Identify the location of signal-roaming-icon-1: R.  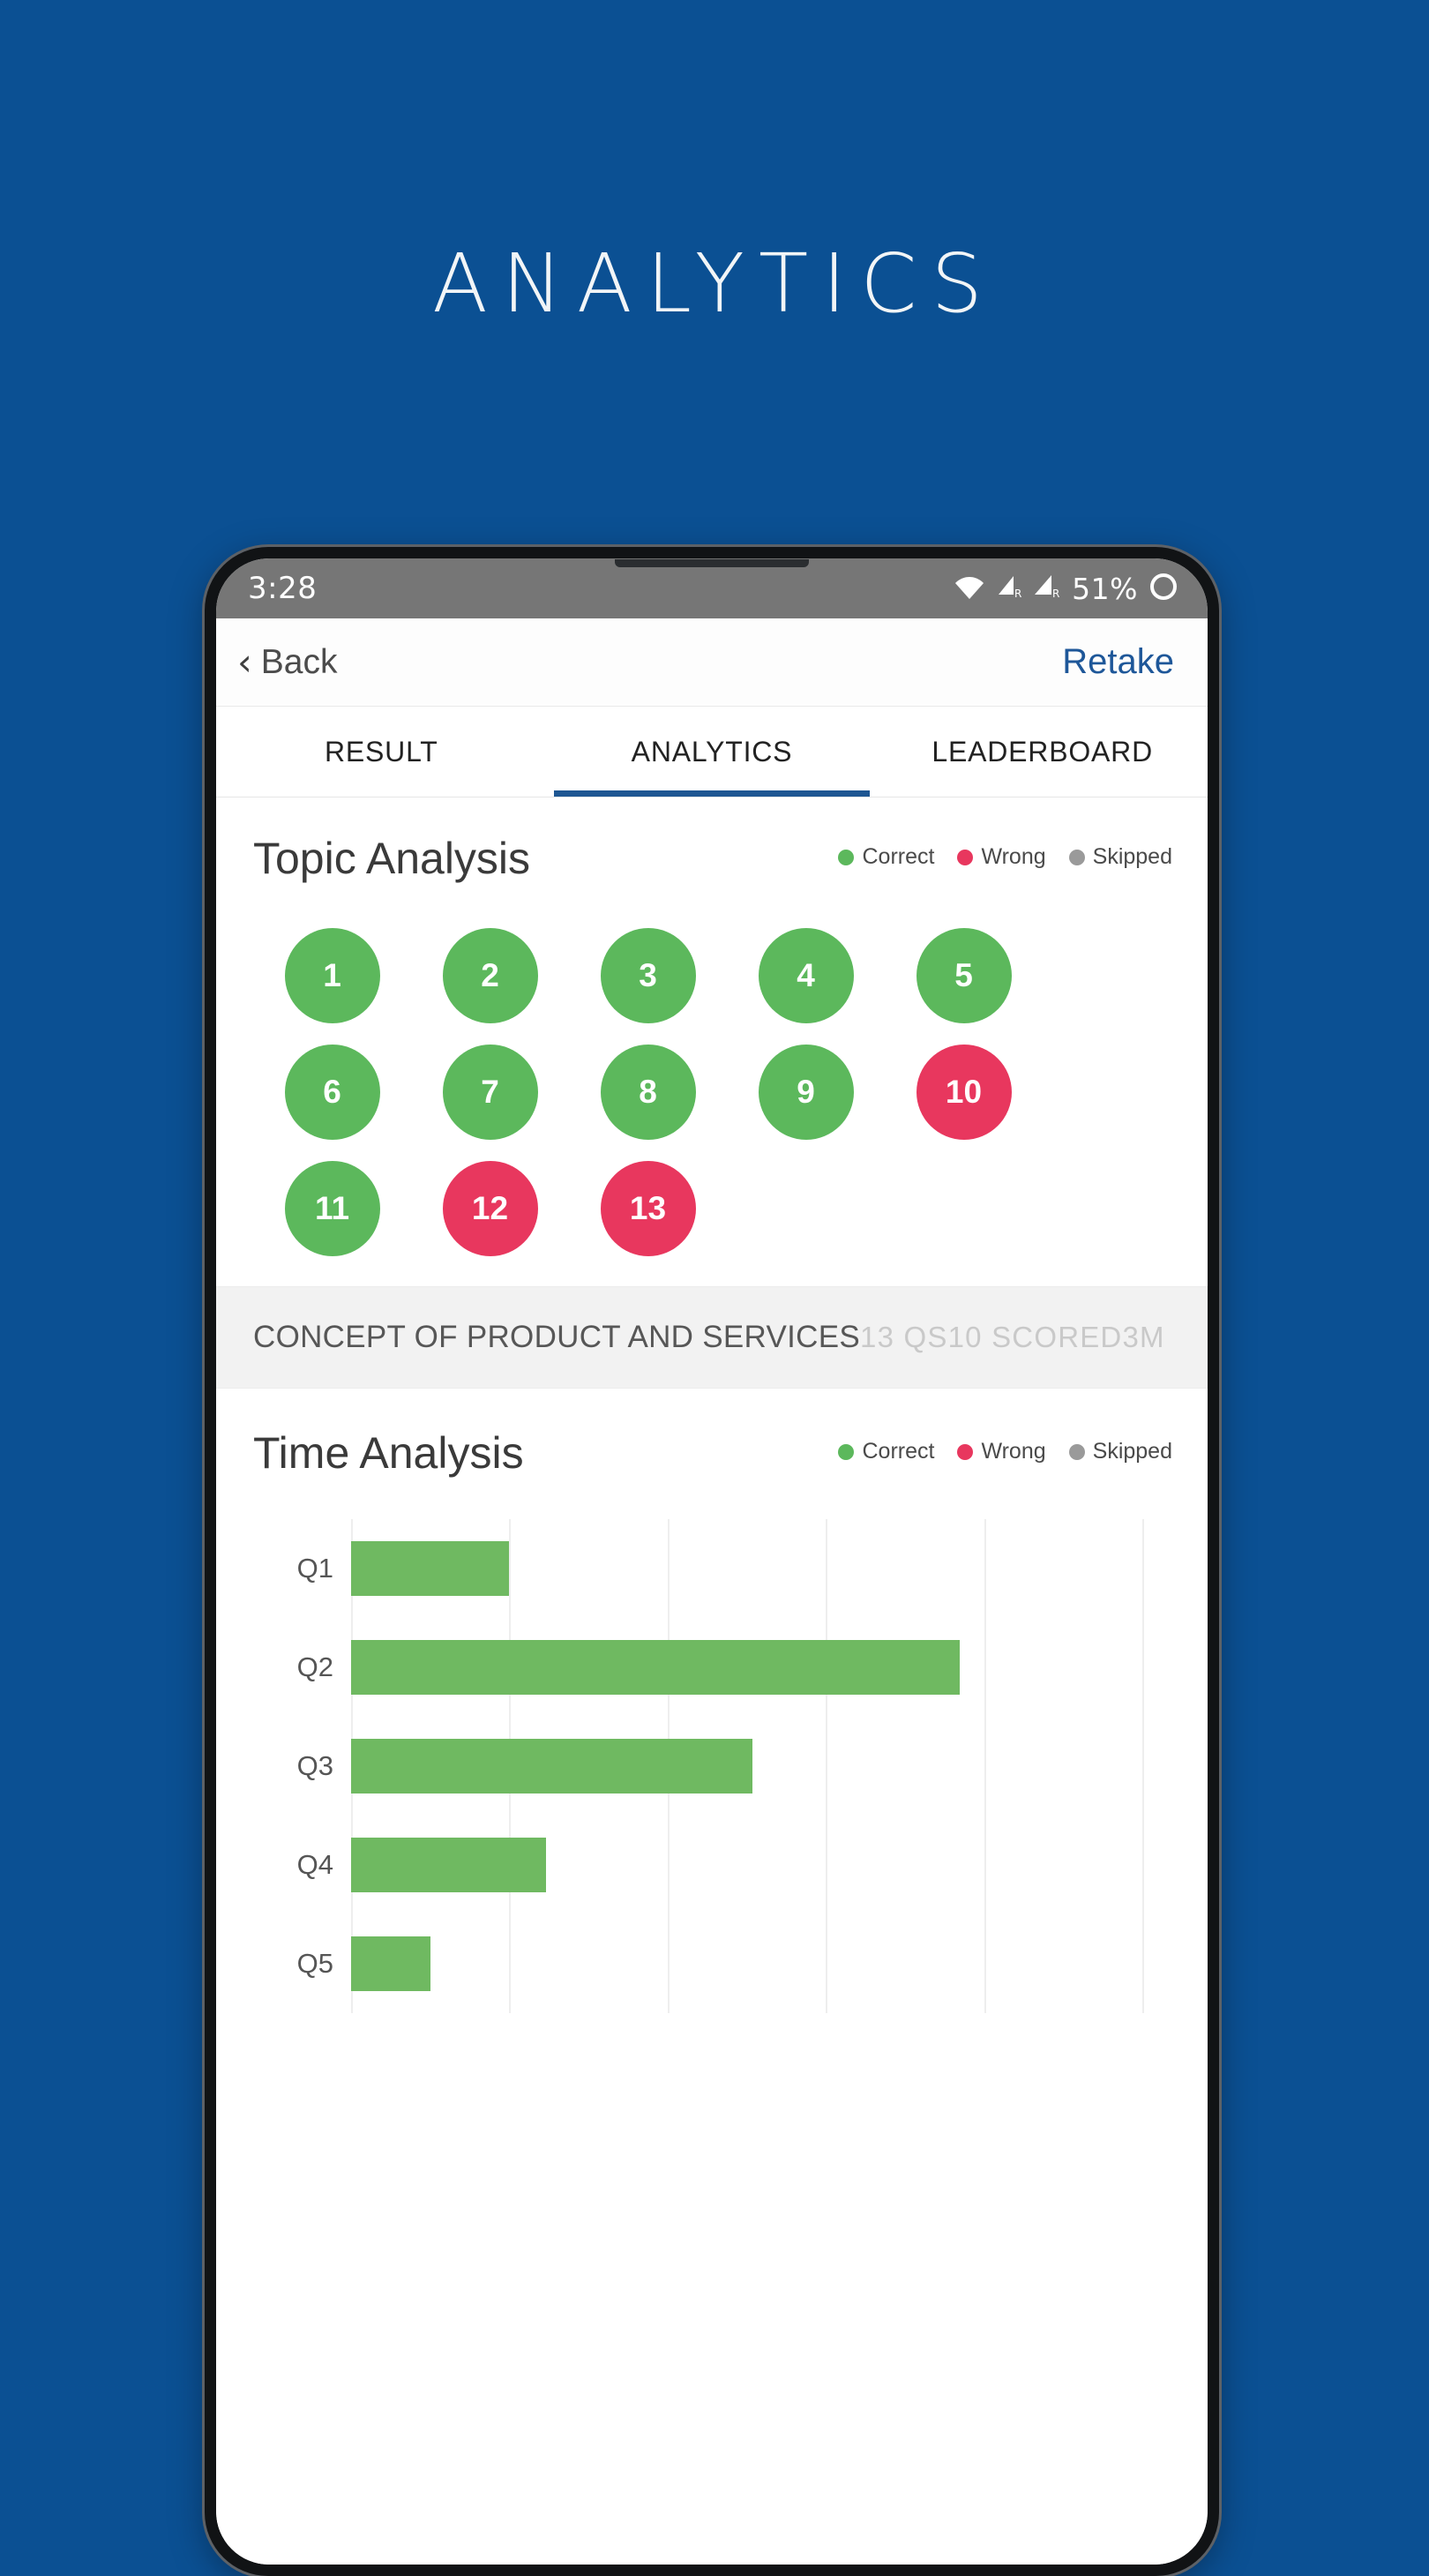
(1009, 589).